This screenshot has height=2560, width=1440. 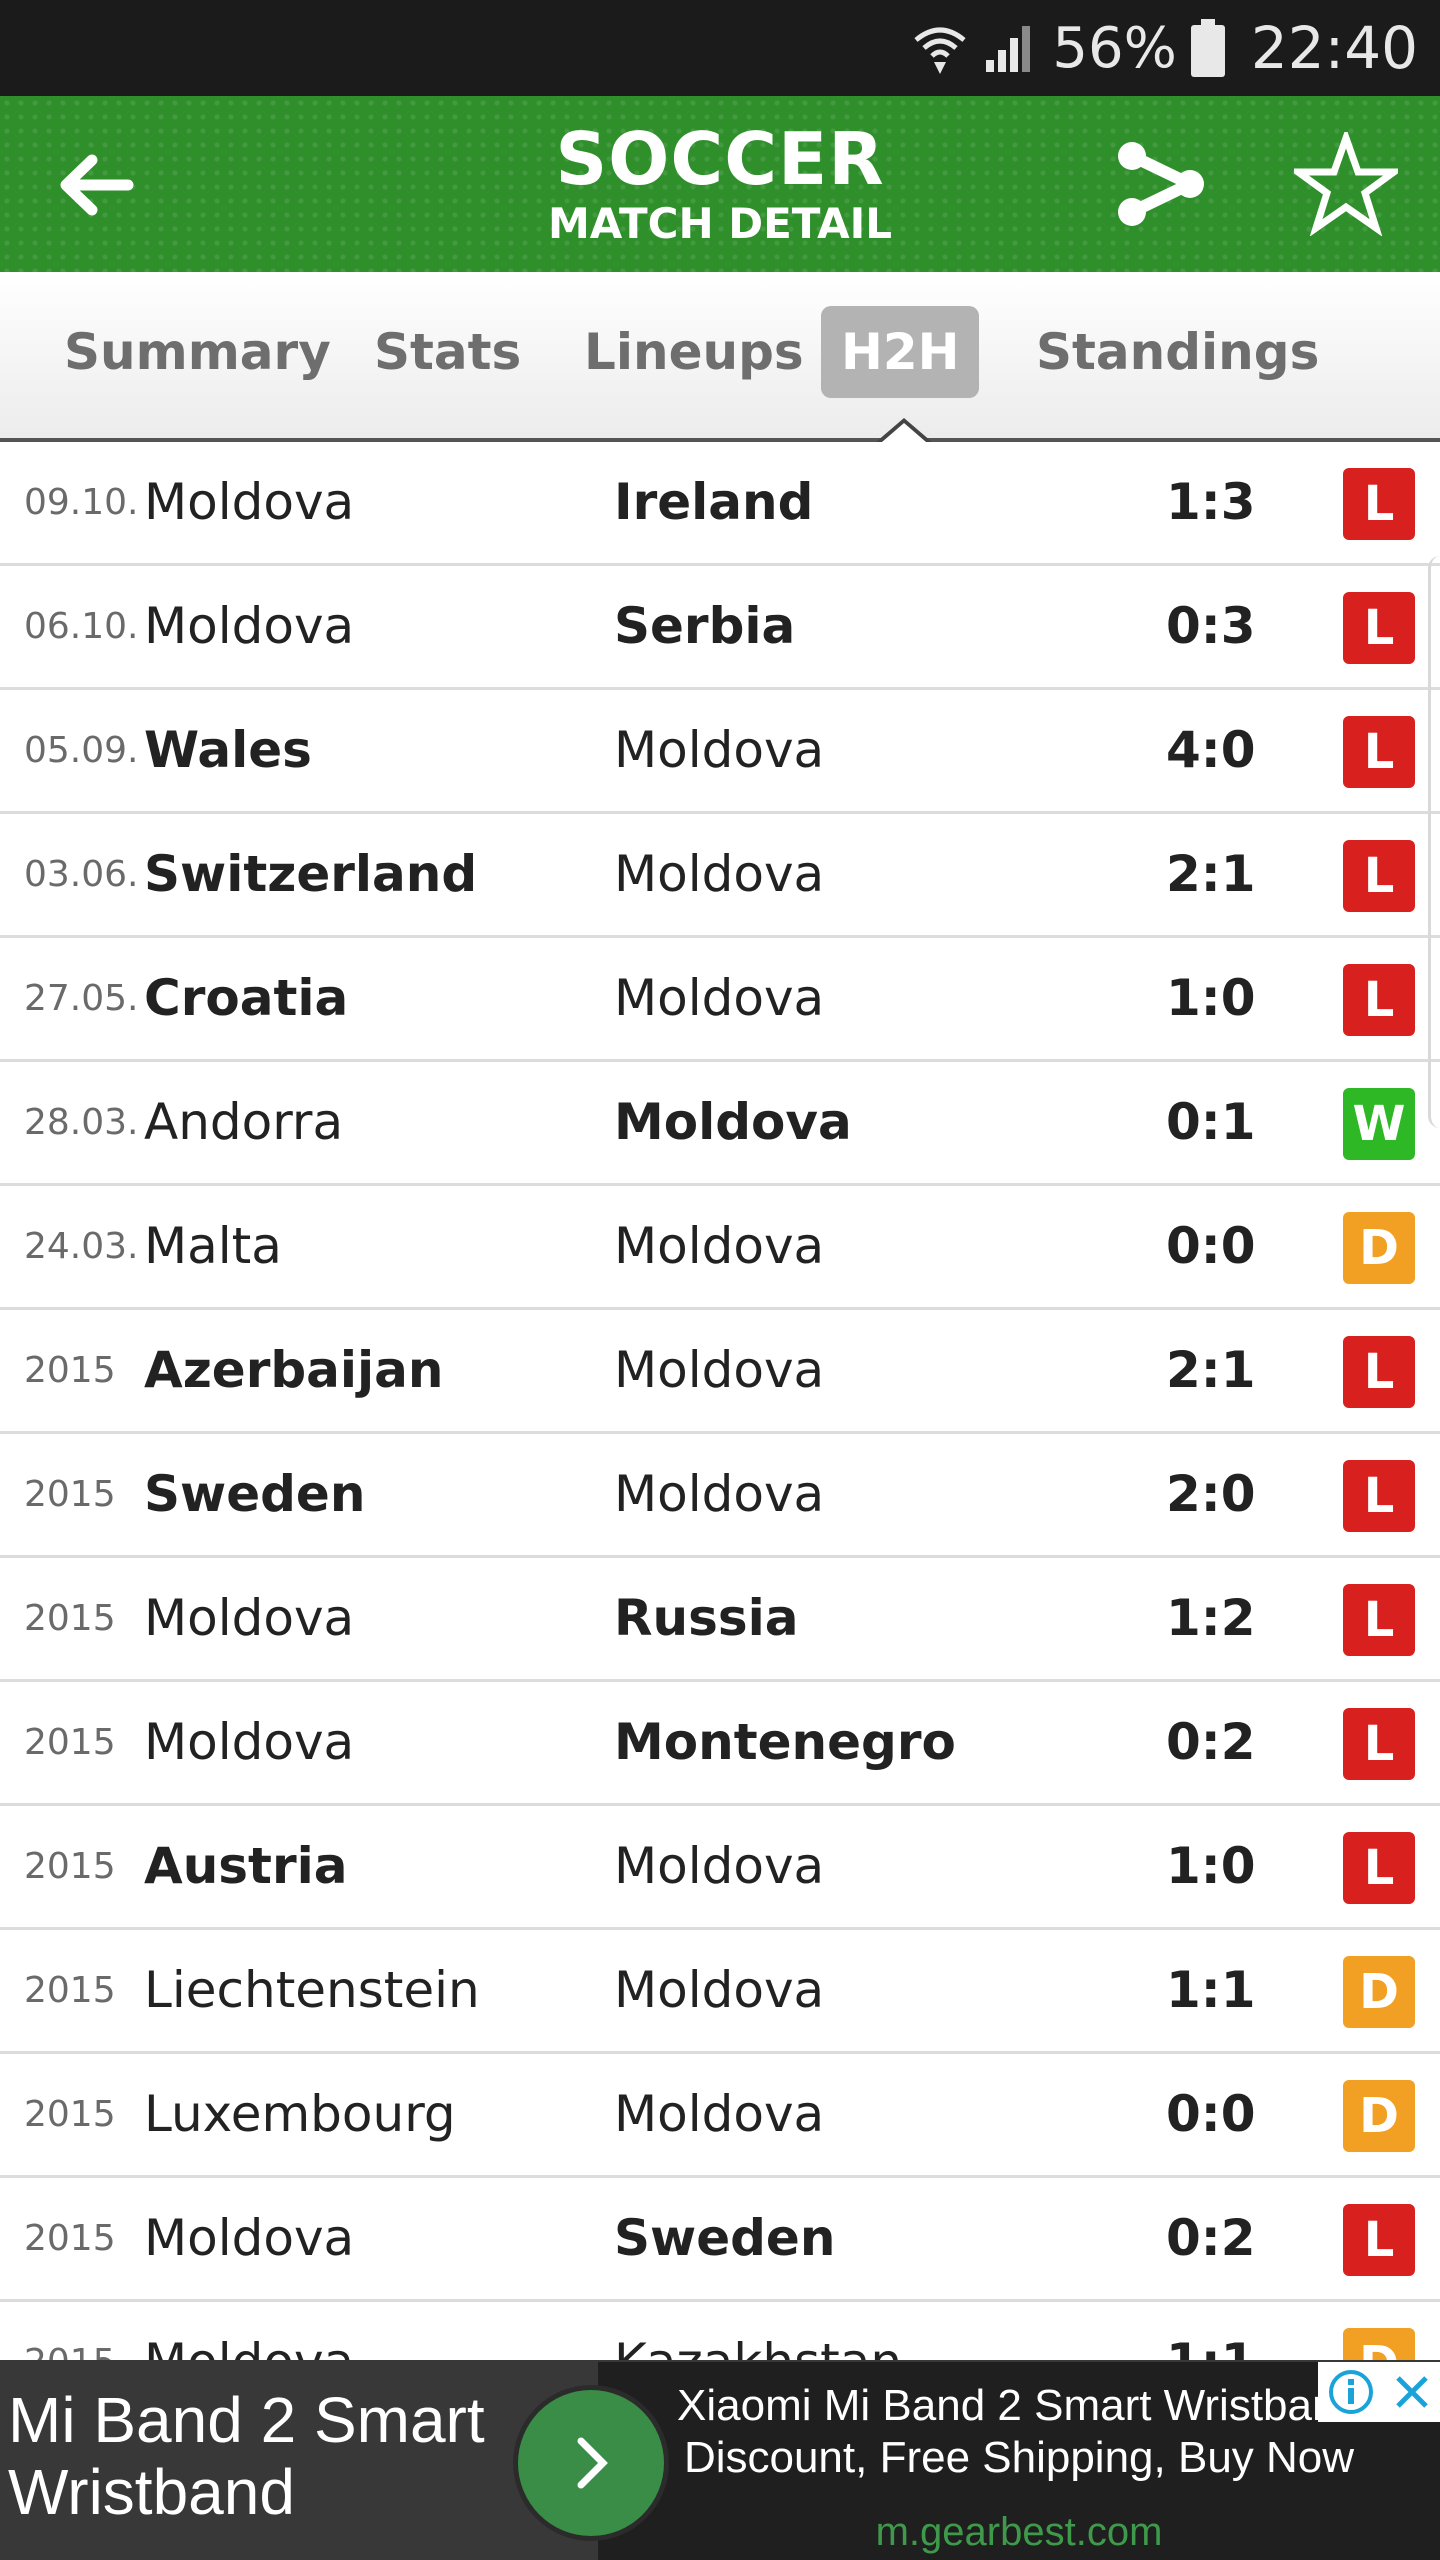 I want to click on match-row: 27.05. Croatia Moldova 1:0 L, so click(x=720, y=1000).